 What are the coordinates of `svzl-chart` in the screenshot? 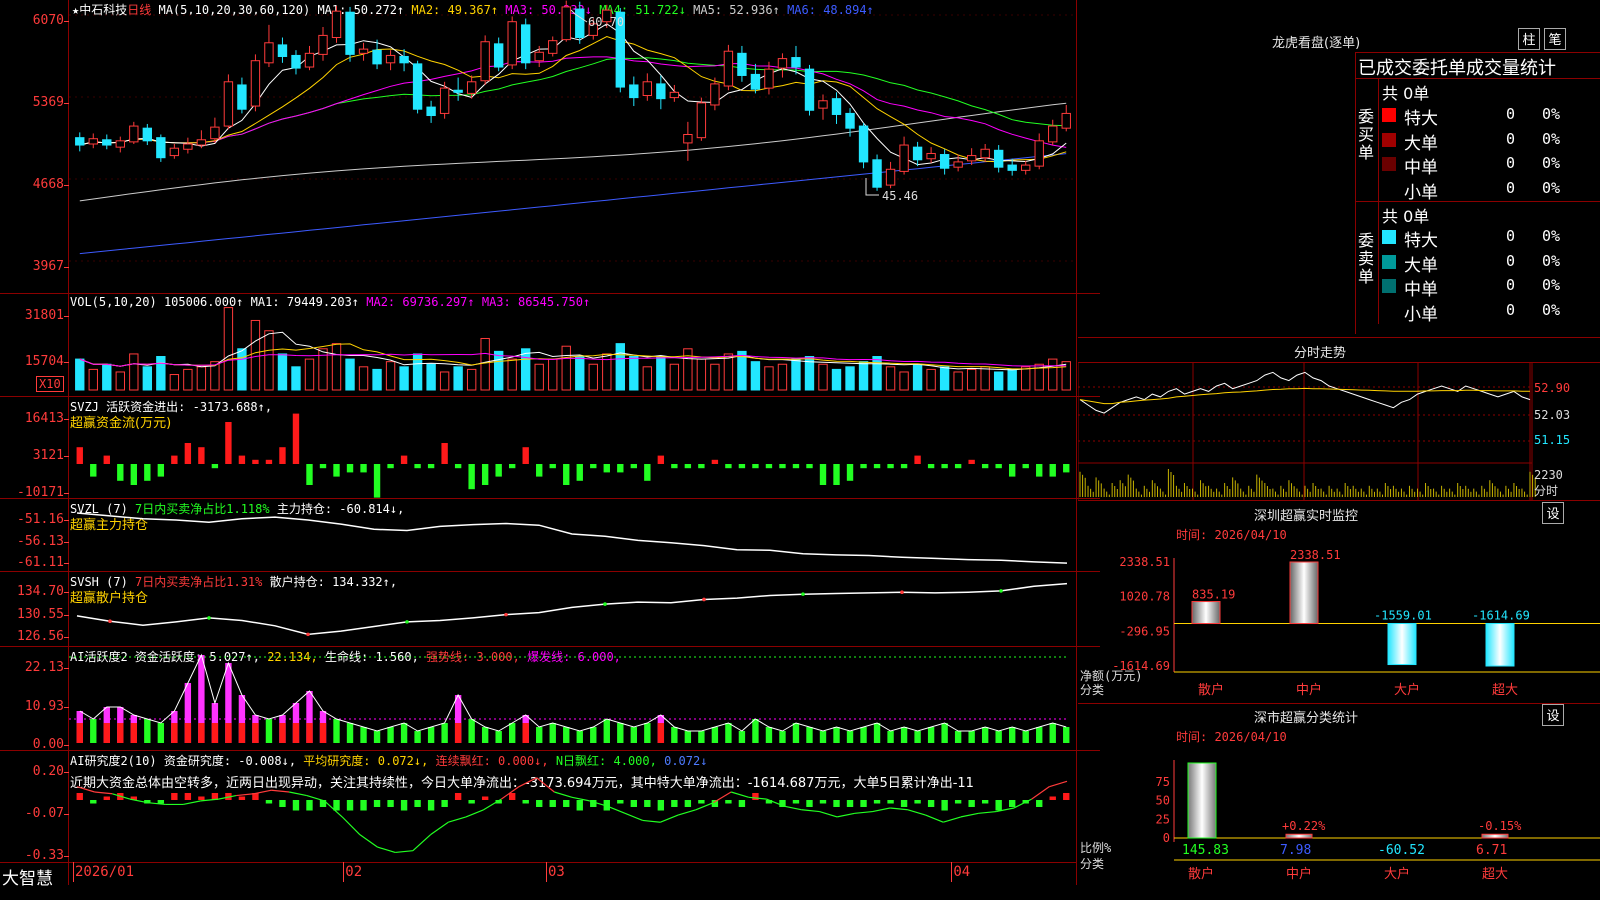 It's located at (572, 534).